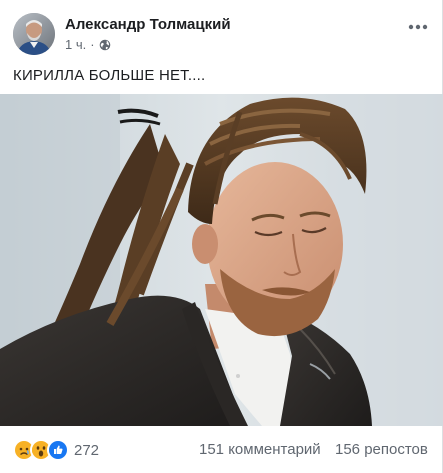  I want to click on globe-icon, so click(105, 45).